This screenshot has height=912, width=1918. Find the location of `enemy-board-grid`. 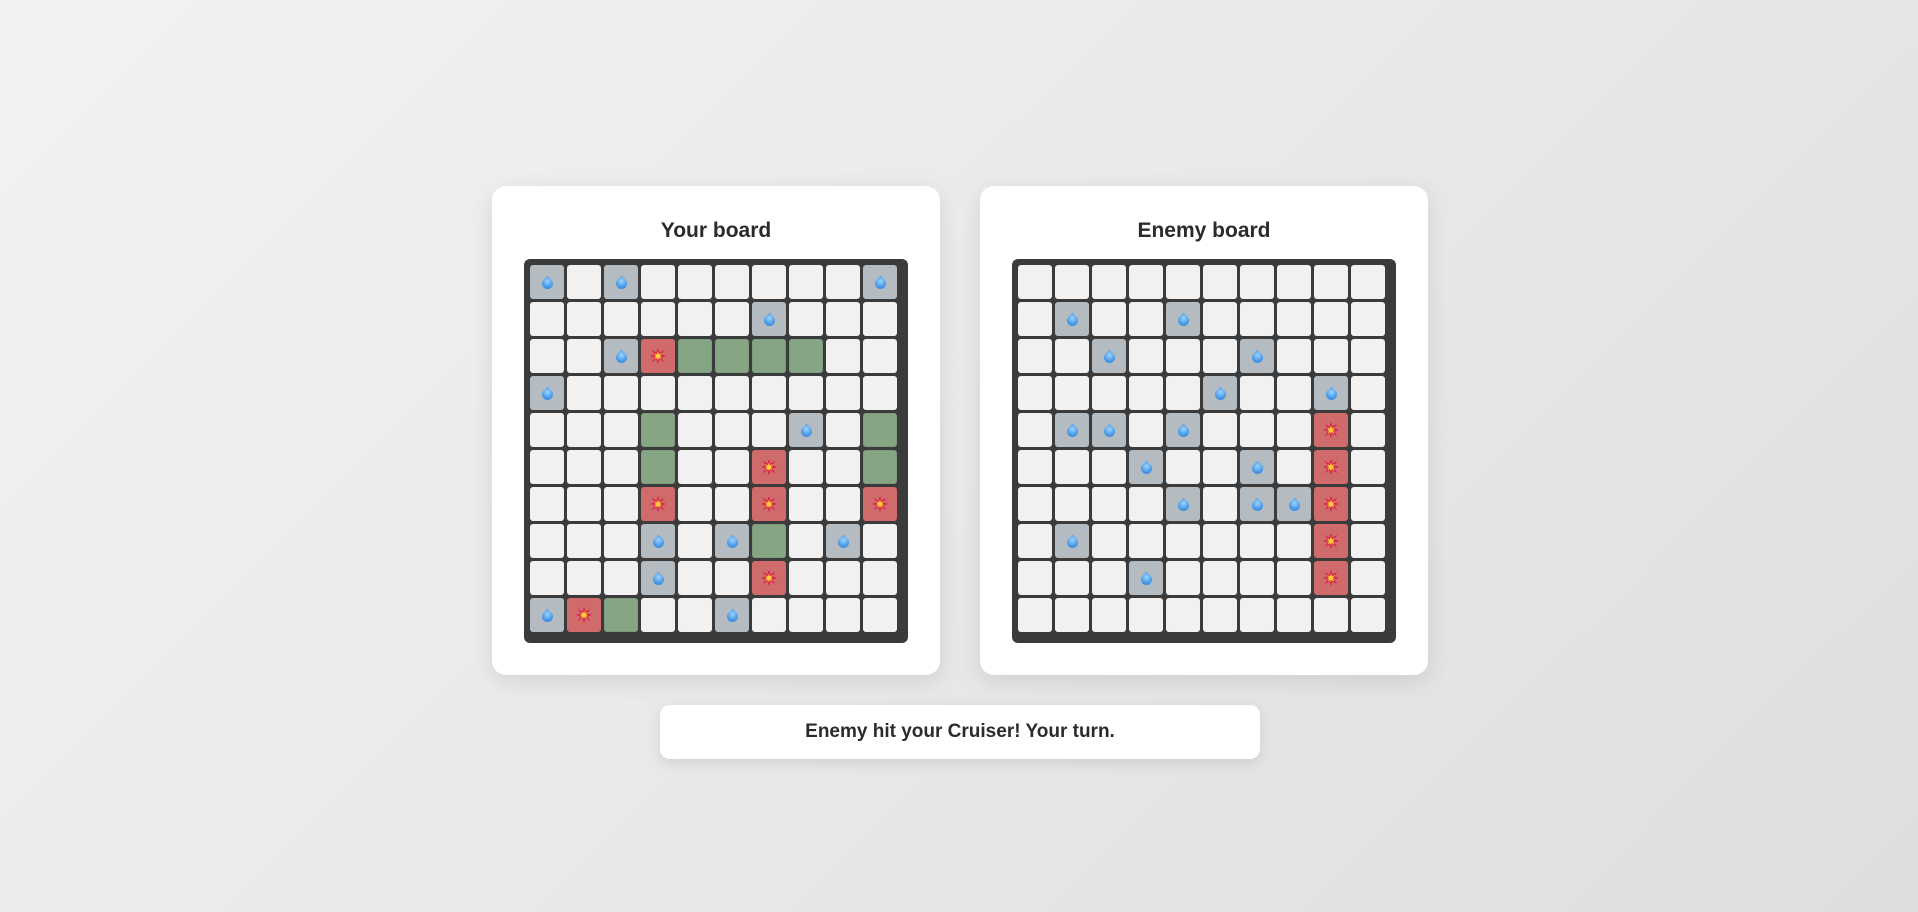

enemy-board-grid is located at coordinates (1204, 451).